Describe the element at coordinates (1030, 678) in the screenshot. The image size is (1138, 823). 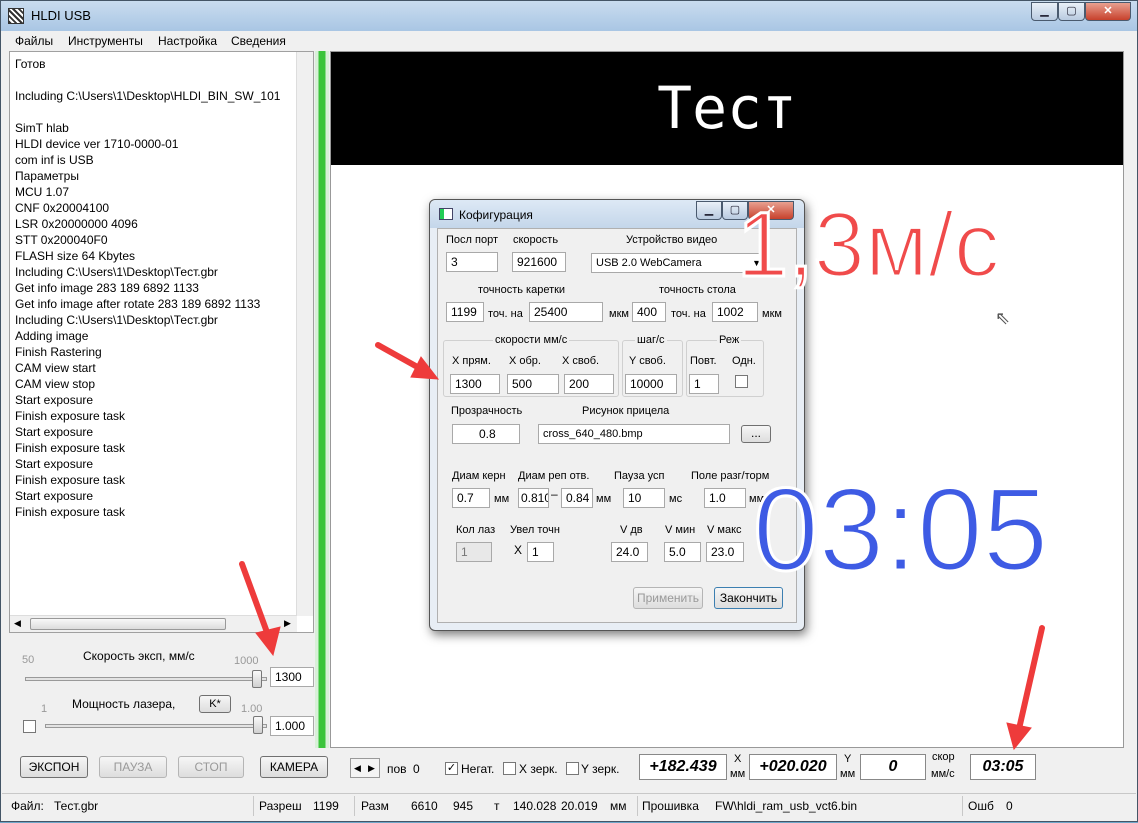
I see `arrow-to-time-readout` at that location.